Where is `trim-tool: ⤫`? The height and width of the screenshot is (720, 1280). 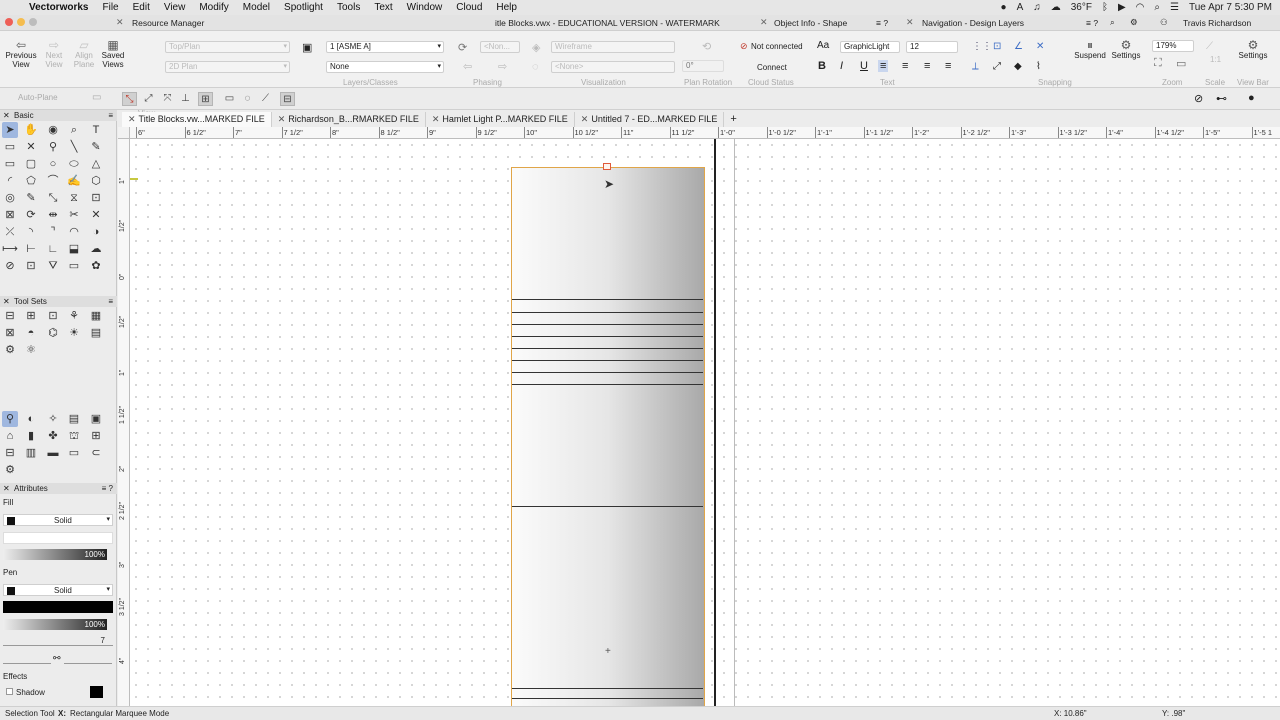
trim-tool: ⤫ is located at coordinates (10, 232).